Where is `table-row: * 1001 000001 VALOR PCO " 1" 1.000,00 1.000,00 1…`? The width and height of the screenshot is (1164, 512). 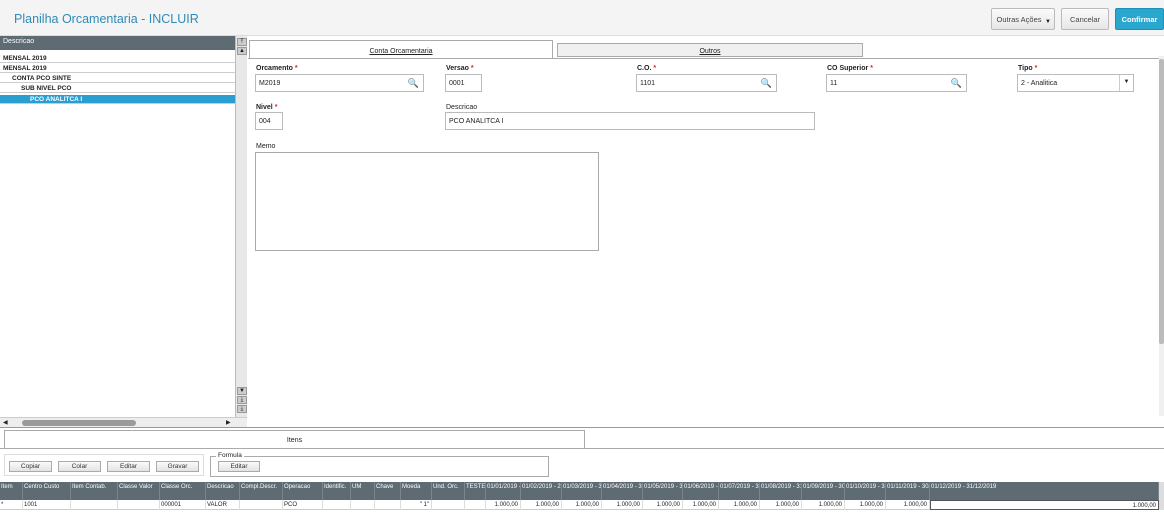
table-row: * 1001 000001 VALOR PCO " 1" 1.000,00 1.000,00 1… is located at coordinates (579, 505).